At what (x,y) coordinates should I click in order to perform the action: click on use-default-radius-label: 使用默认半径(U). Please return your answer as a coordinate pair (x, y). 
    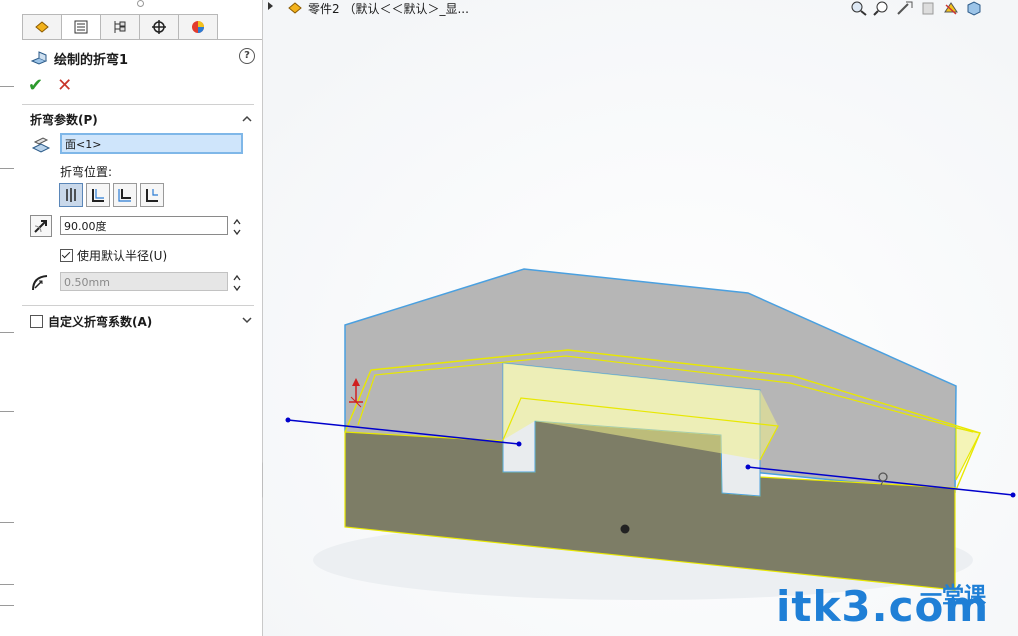
    Looking at the image, I should click on (122, 256).